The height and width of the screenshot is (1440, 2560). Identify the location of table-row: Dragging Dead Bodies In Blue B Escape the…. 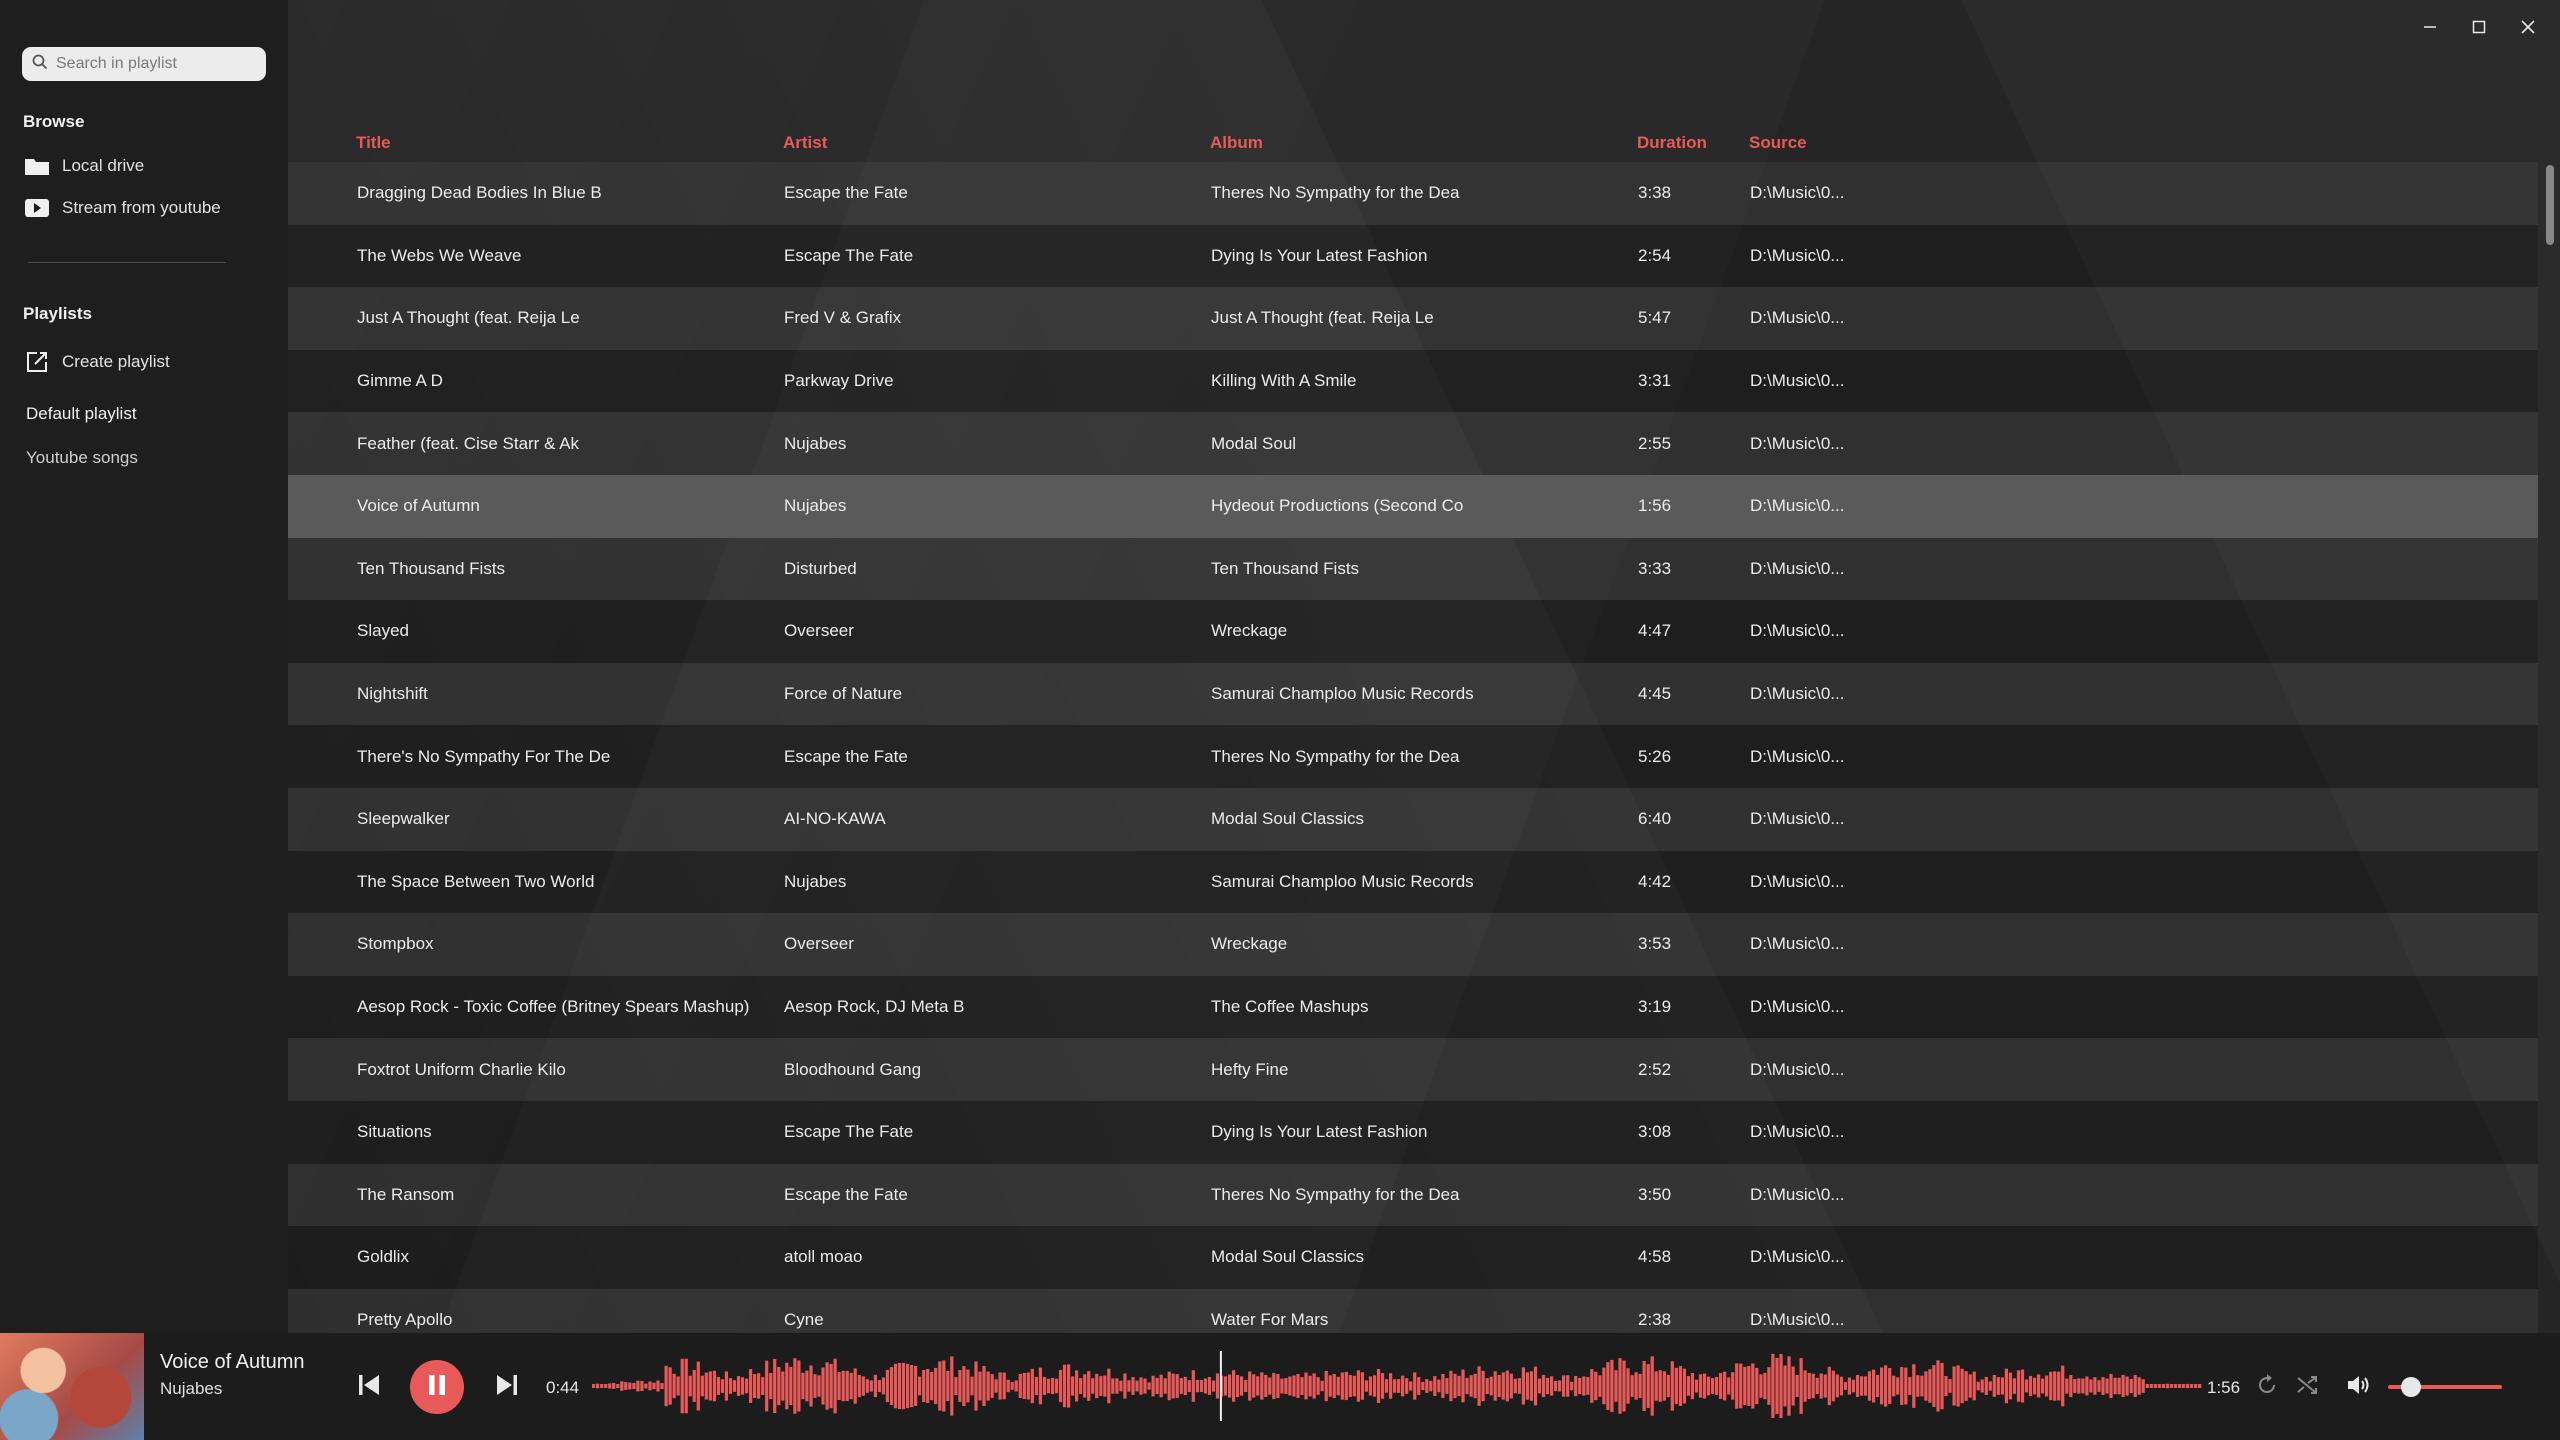
(1413, 193).